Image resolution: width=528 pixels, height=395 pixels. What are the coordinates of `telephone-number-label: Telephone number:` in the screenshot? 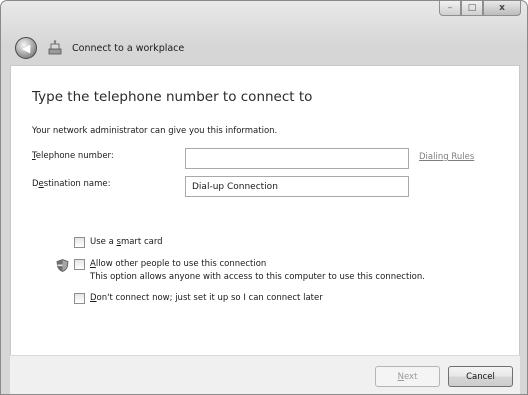 It's located at (73, 156).